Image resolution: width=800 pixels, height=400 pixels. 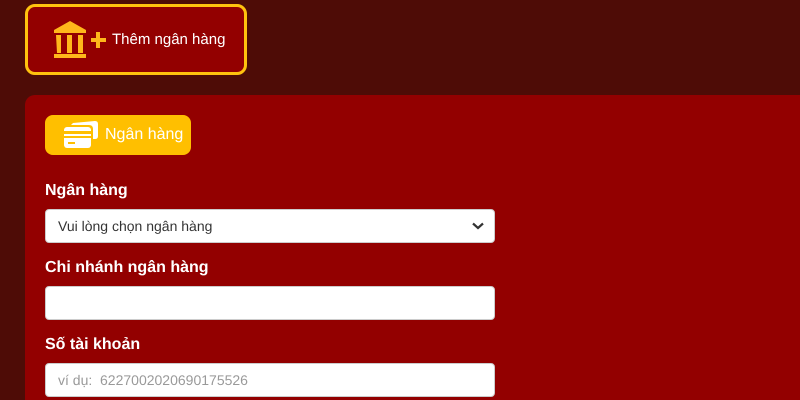 I want to click on field-label: Số tài khoản, so click(x=93, y=345).